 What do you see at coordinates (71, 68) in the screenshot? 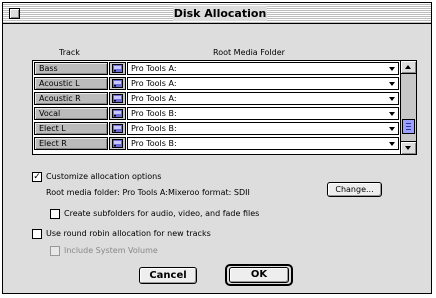
I see `track-name-cell: Bass` at bounding box center [71, 68].